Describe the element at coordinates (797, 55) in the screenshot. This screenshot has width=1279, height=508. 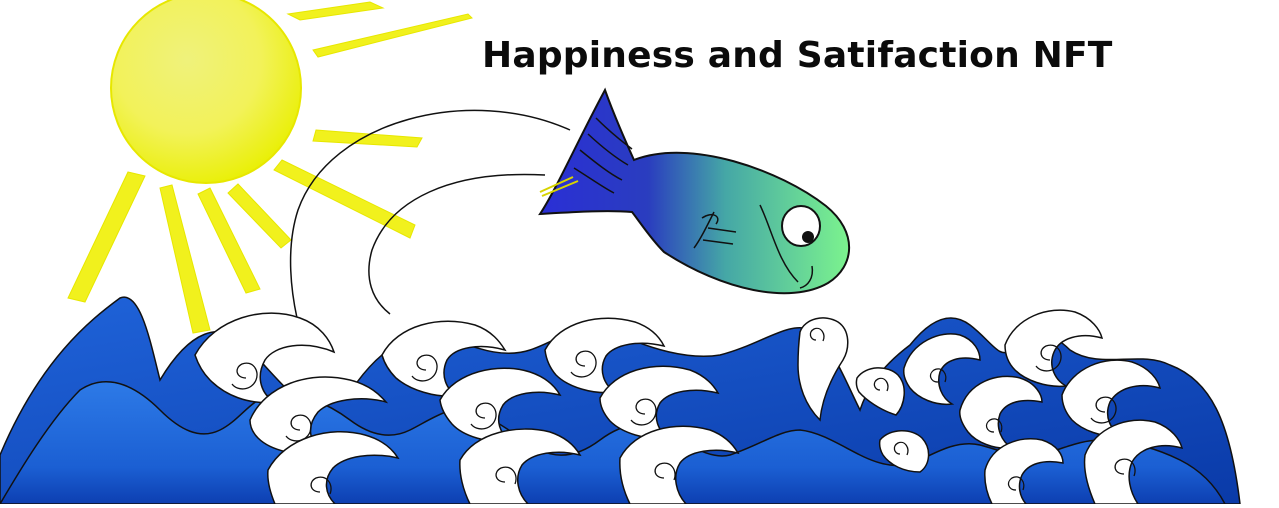
I see `page-title: Happiness and Satifaction NFT` at that location.